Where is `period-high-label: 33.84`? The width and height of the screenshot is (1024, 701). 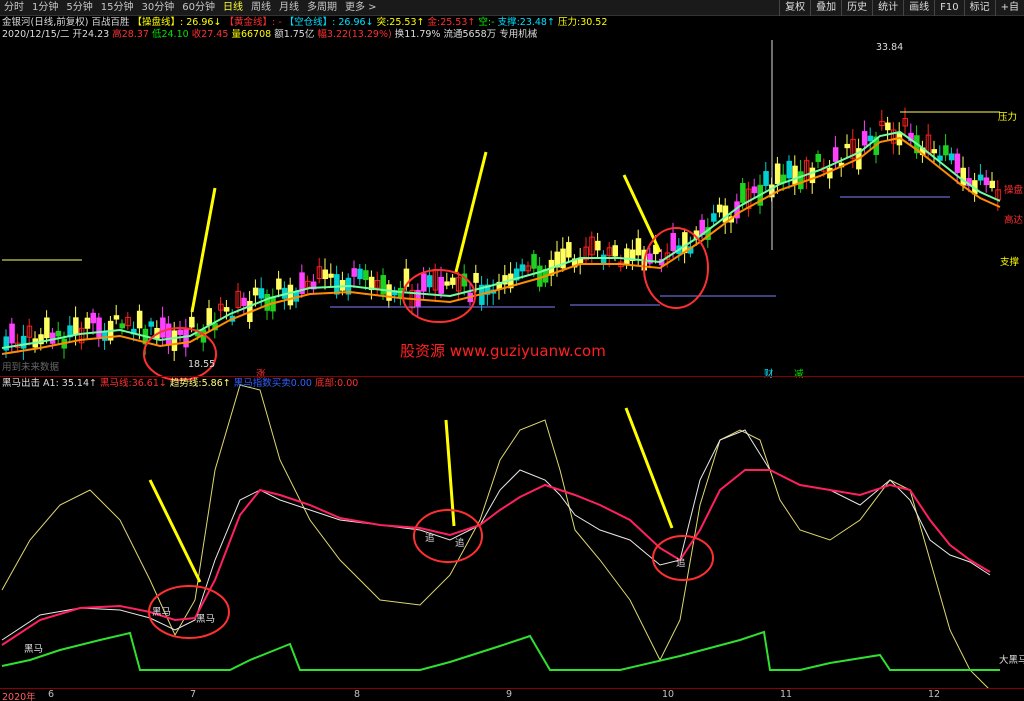 period-high-label: 33.84 is located at coordinates (890, 47).